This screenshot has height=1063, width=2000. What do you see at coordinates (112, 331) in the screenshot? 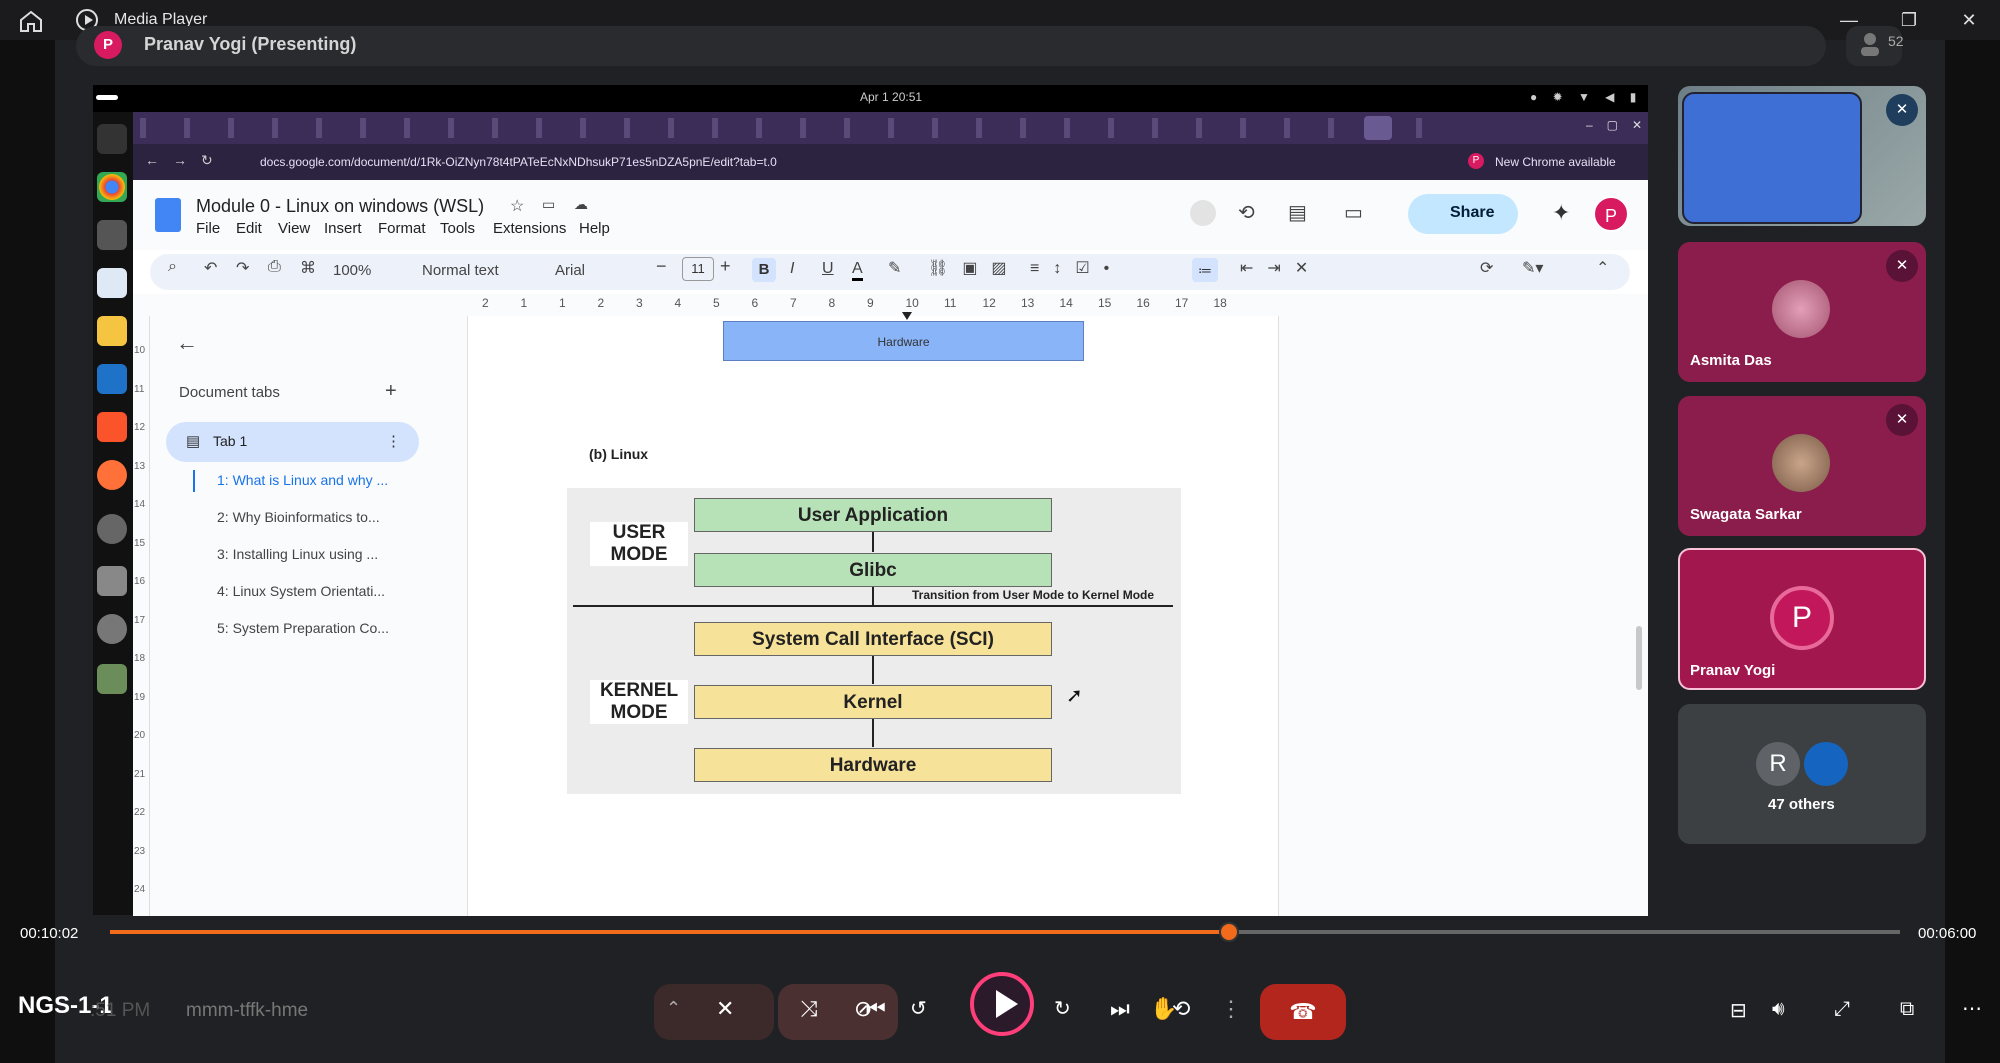
I see `notes-icon` at bounding box center [112, 331].